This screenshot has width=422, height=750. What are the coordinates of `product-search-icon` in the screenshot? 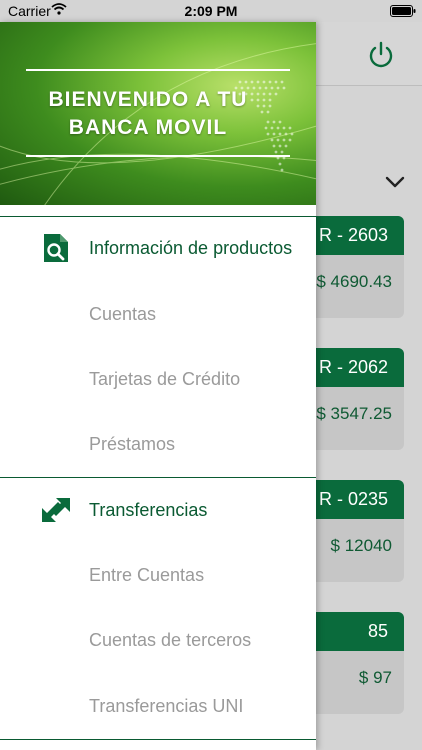 It's located at (56, 248).